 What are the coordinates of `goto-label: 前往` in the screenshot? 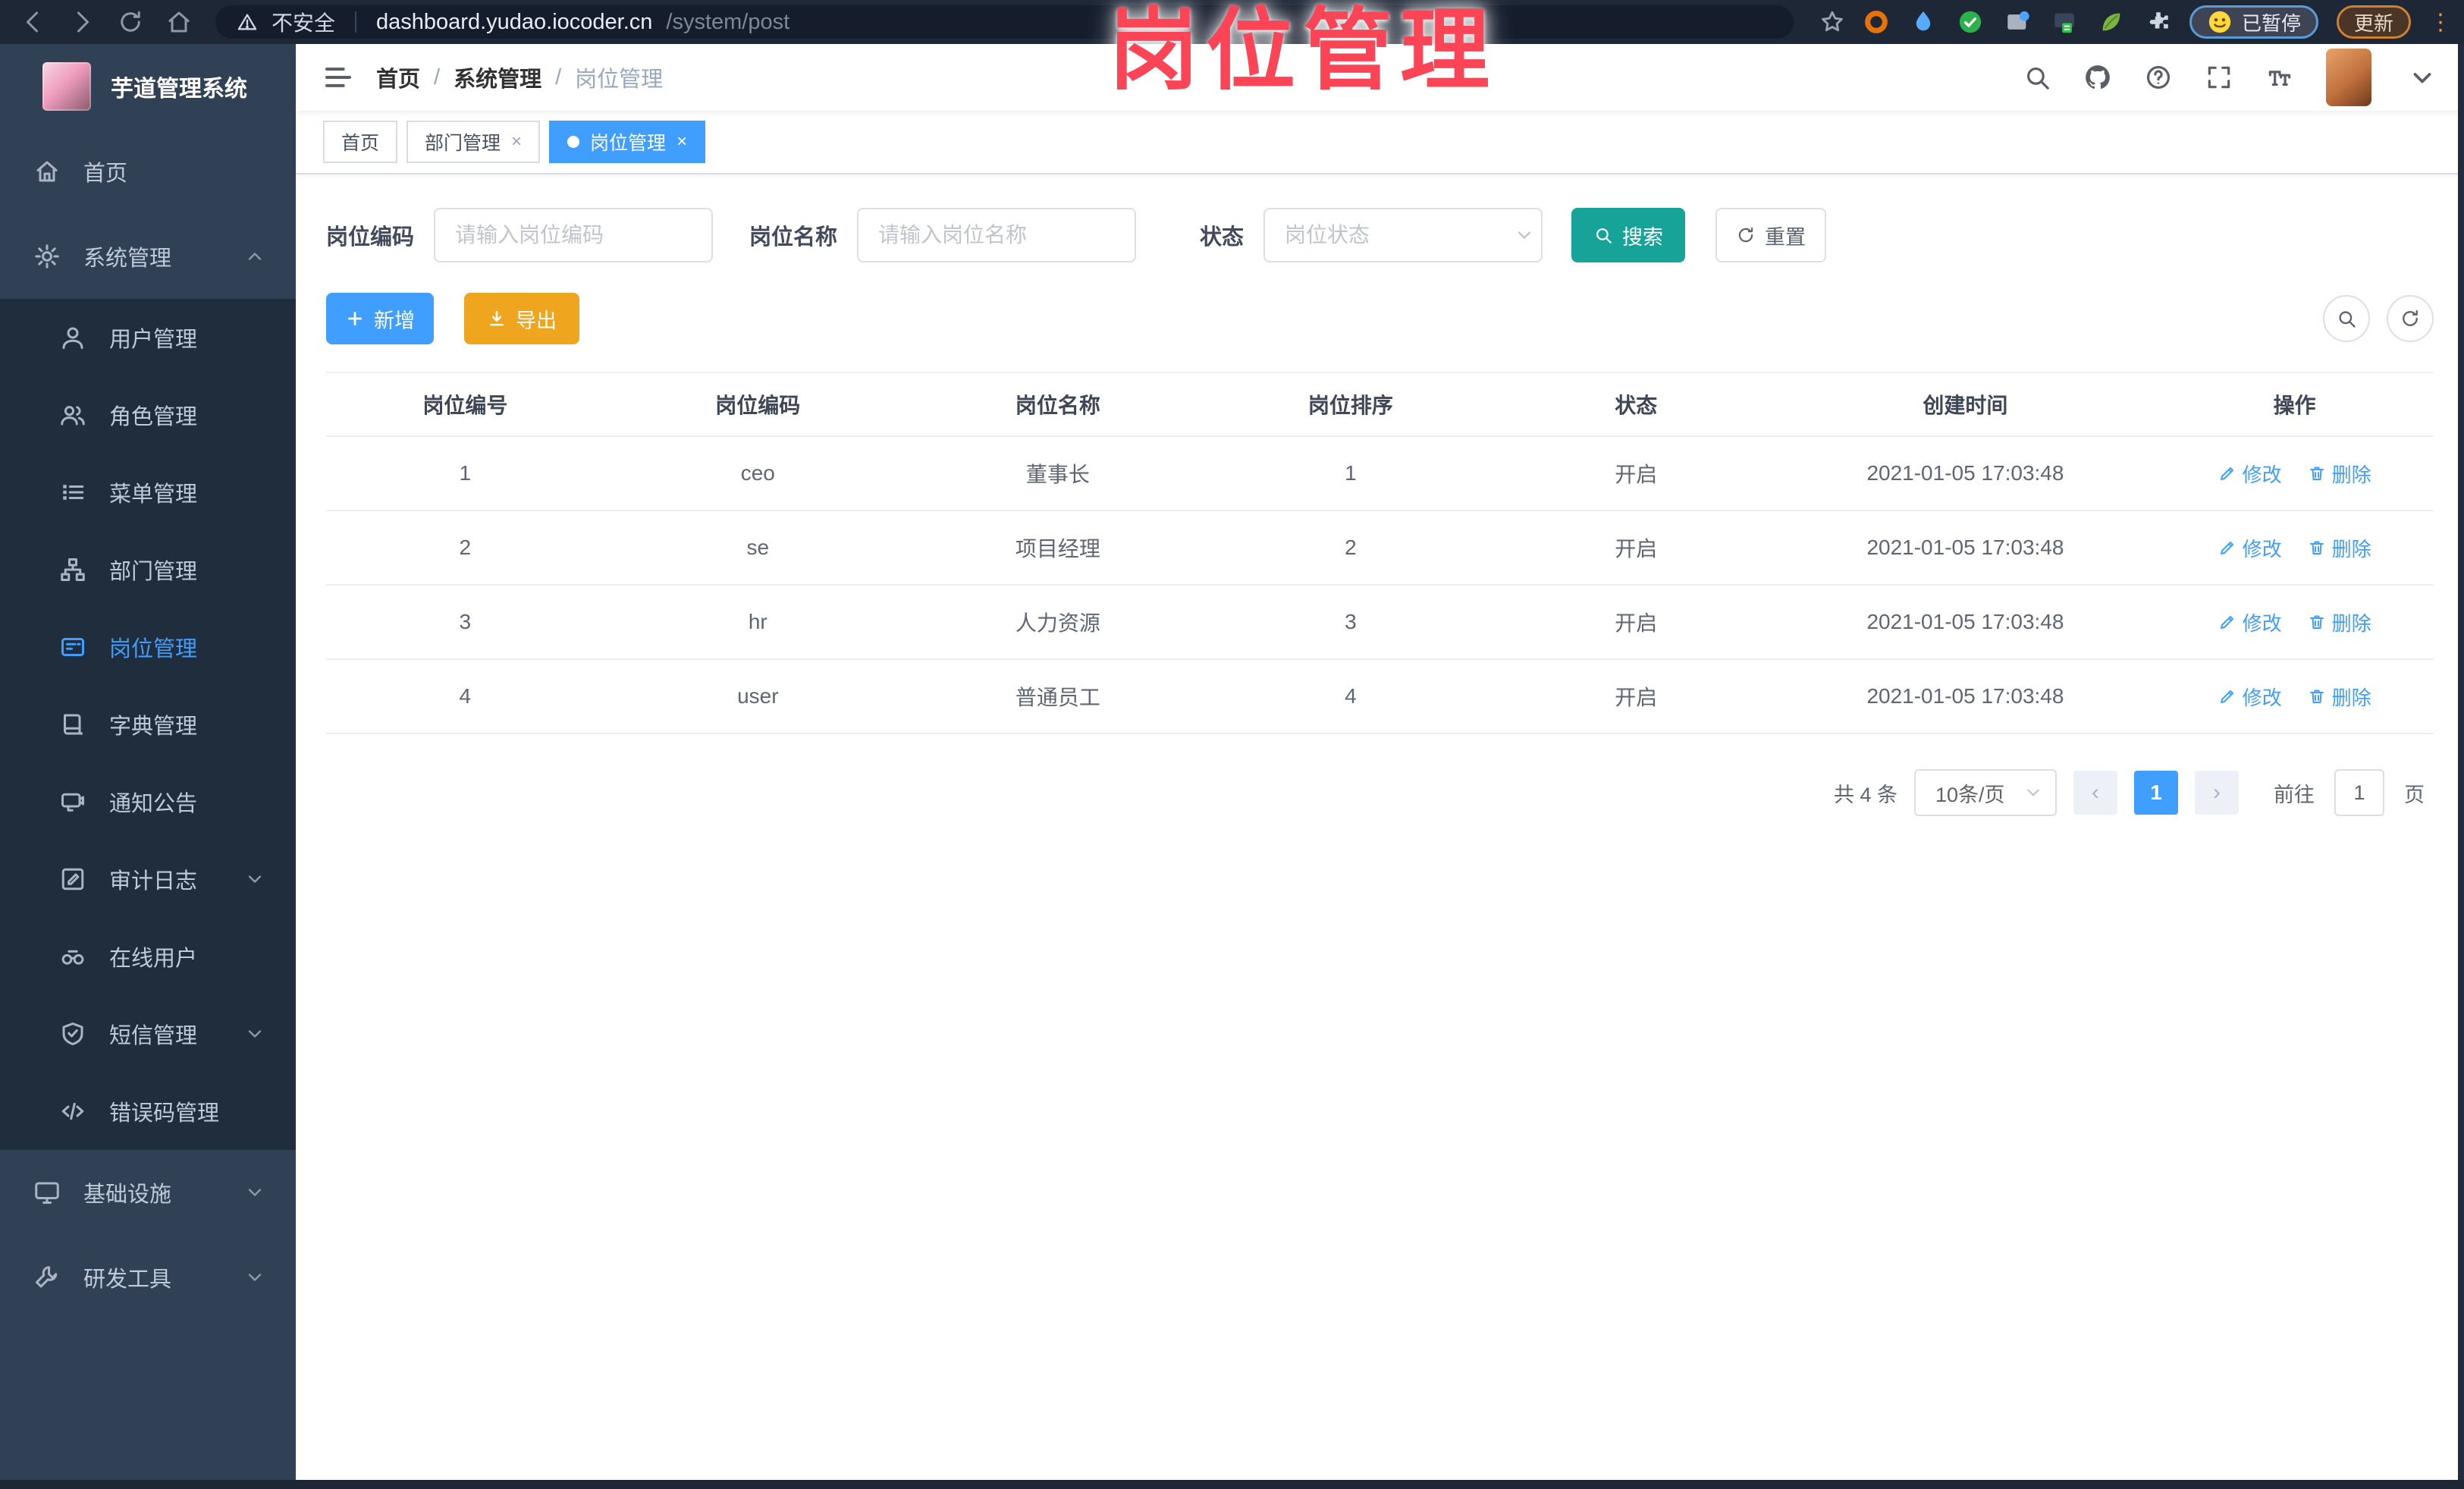 It's located at (2294, 795).